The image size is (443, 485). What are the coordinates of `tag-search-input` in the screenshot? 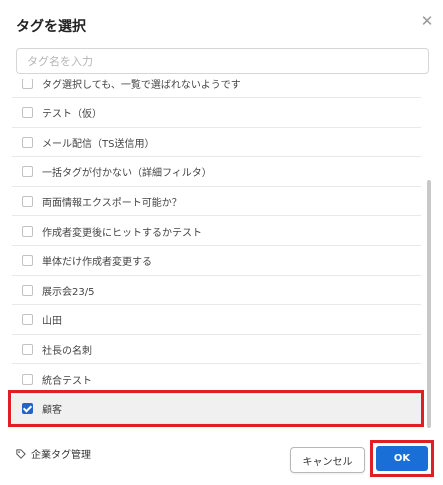 It's located at (222, 61).